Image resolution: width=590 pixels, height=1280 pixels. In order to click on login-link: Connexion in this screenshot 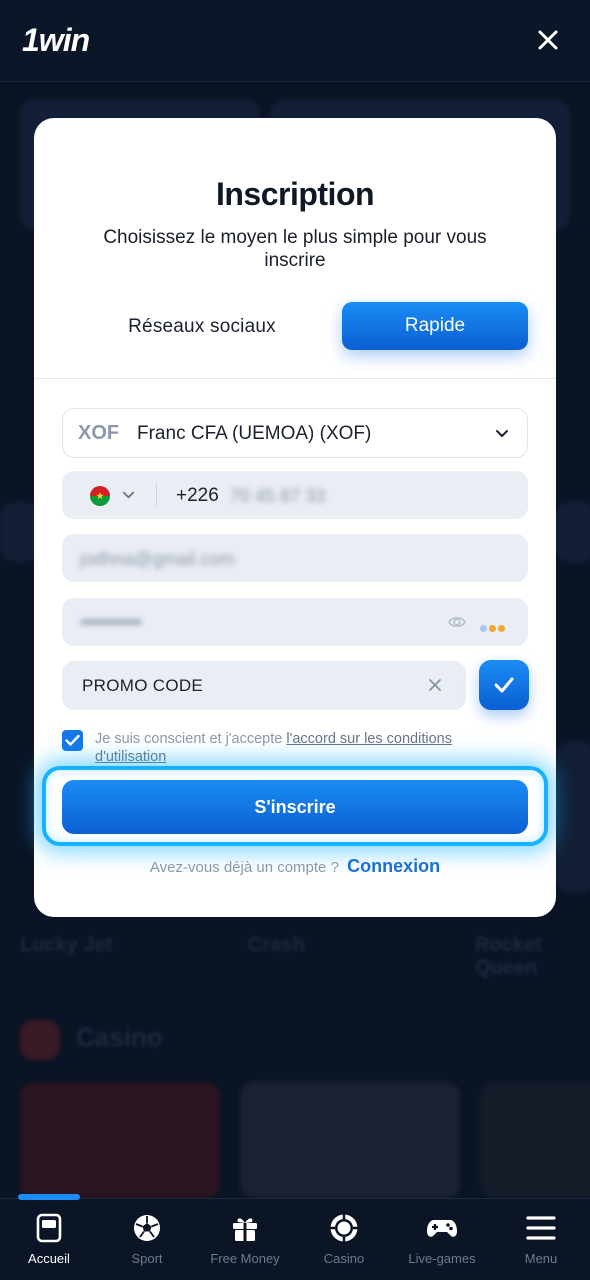, I will do `click(393, 866)`.